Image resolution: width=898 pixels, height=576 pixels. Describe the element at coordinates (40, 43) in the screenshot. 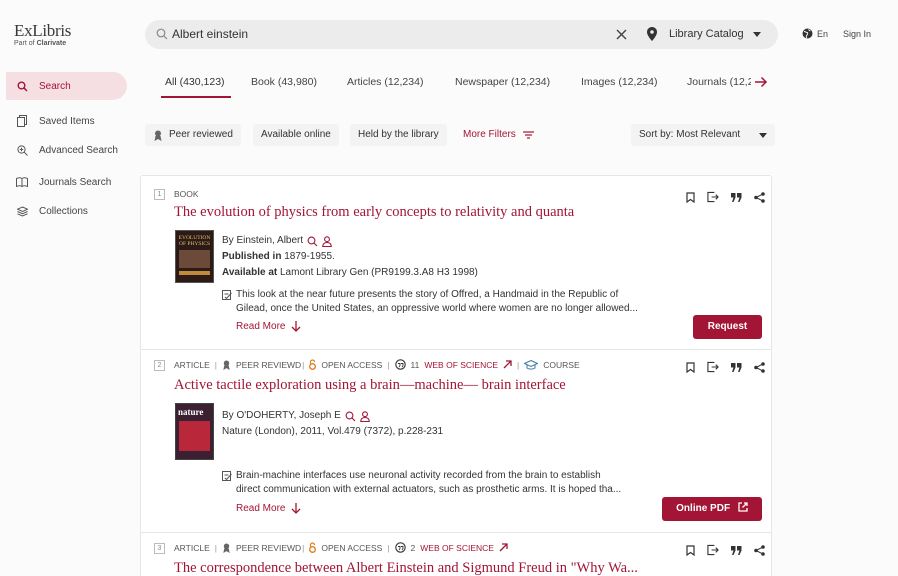

I see `logo-subtitle: Part of Clarivate` at that location.